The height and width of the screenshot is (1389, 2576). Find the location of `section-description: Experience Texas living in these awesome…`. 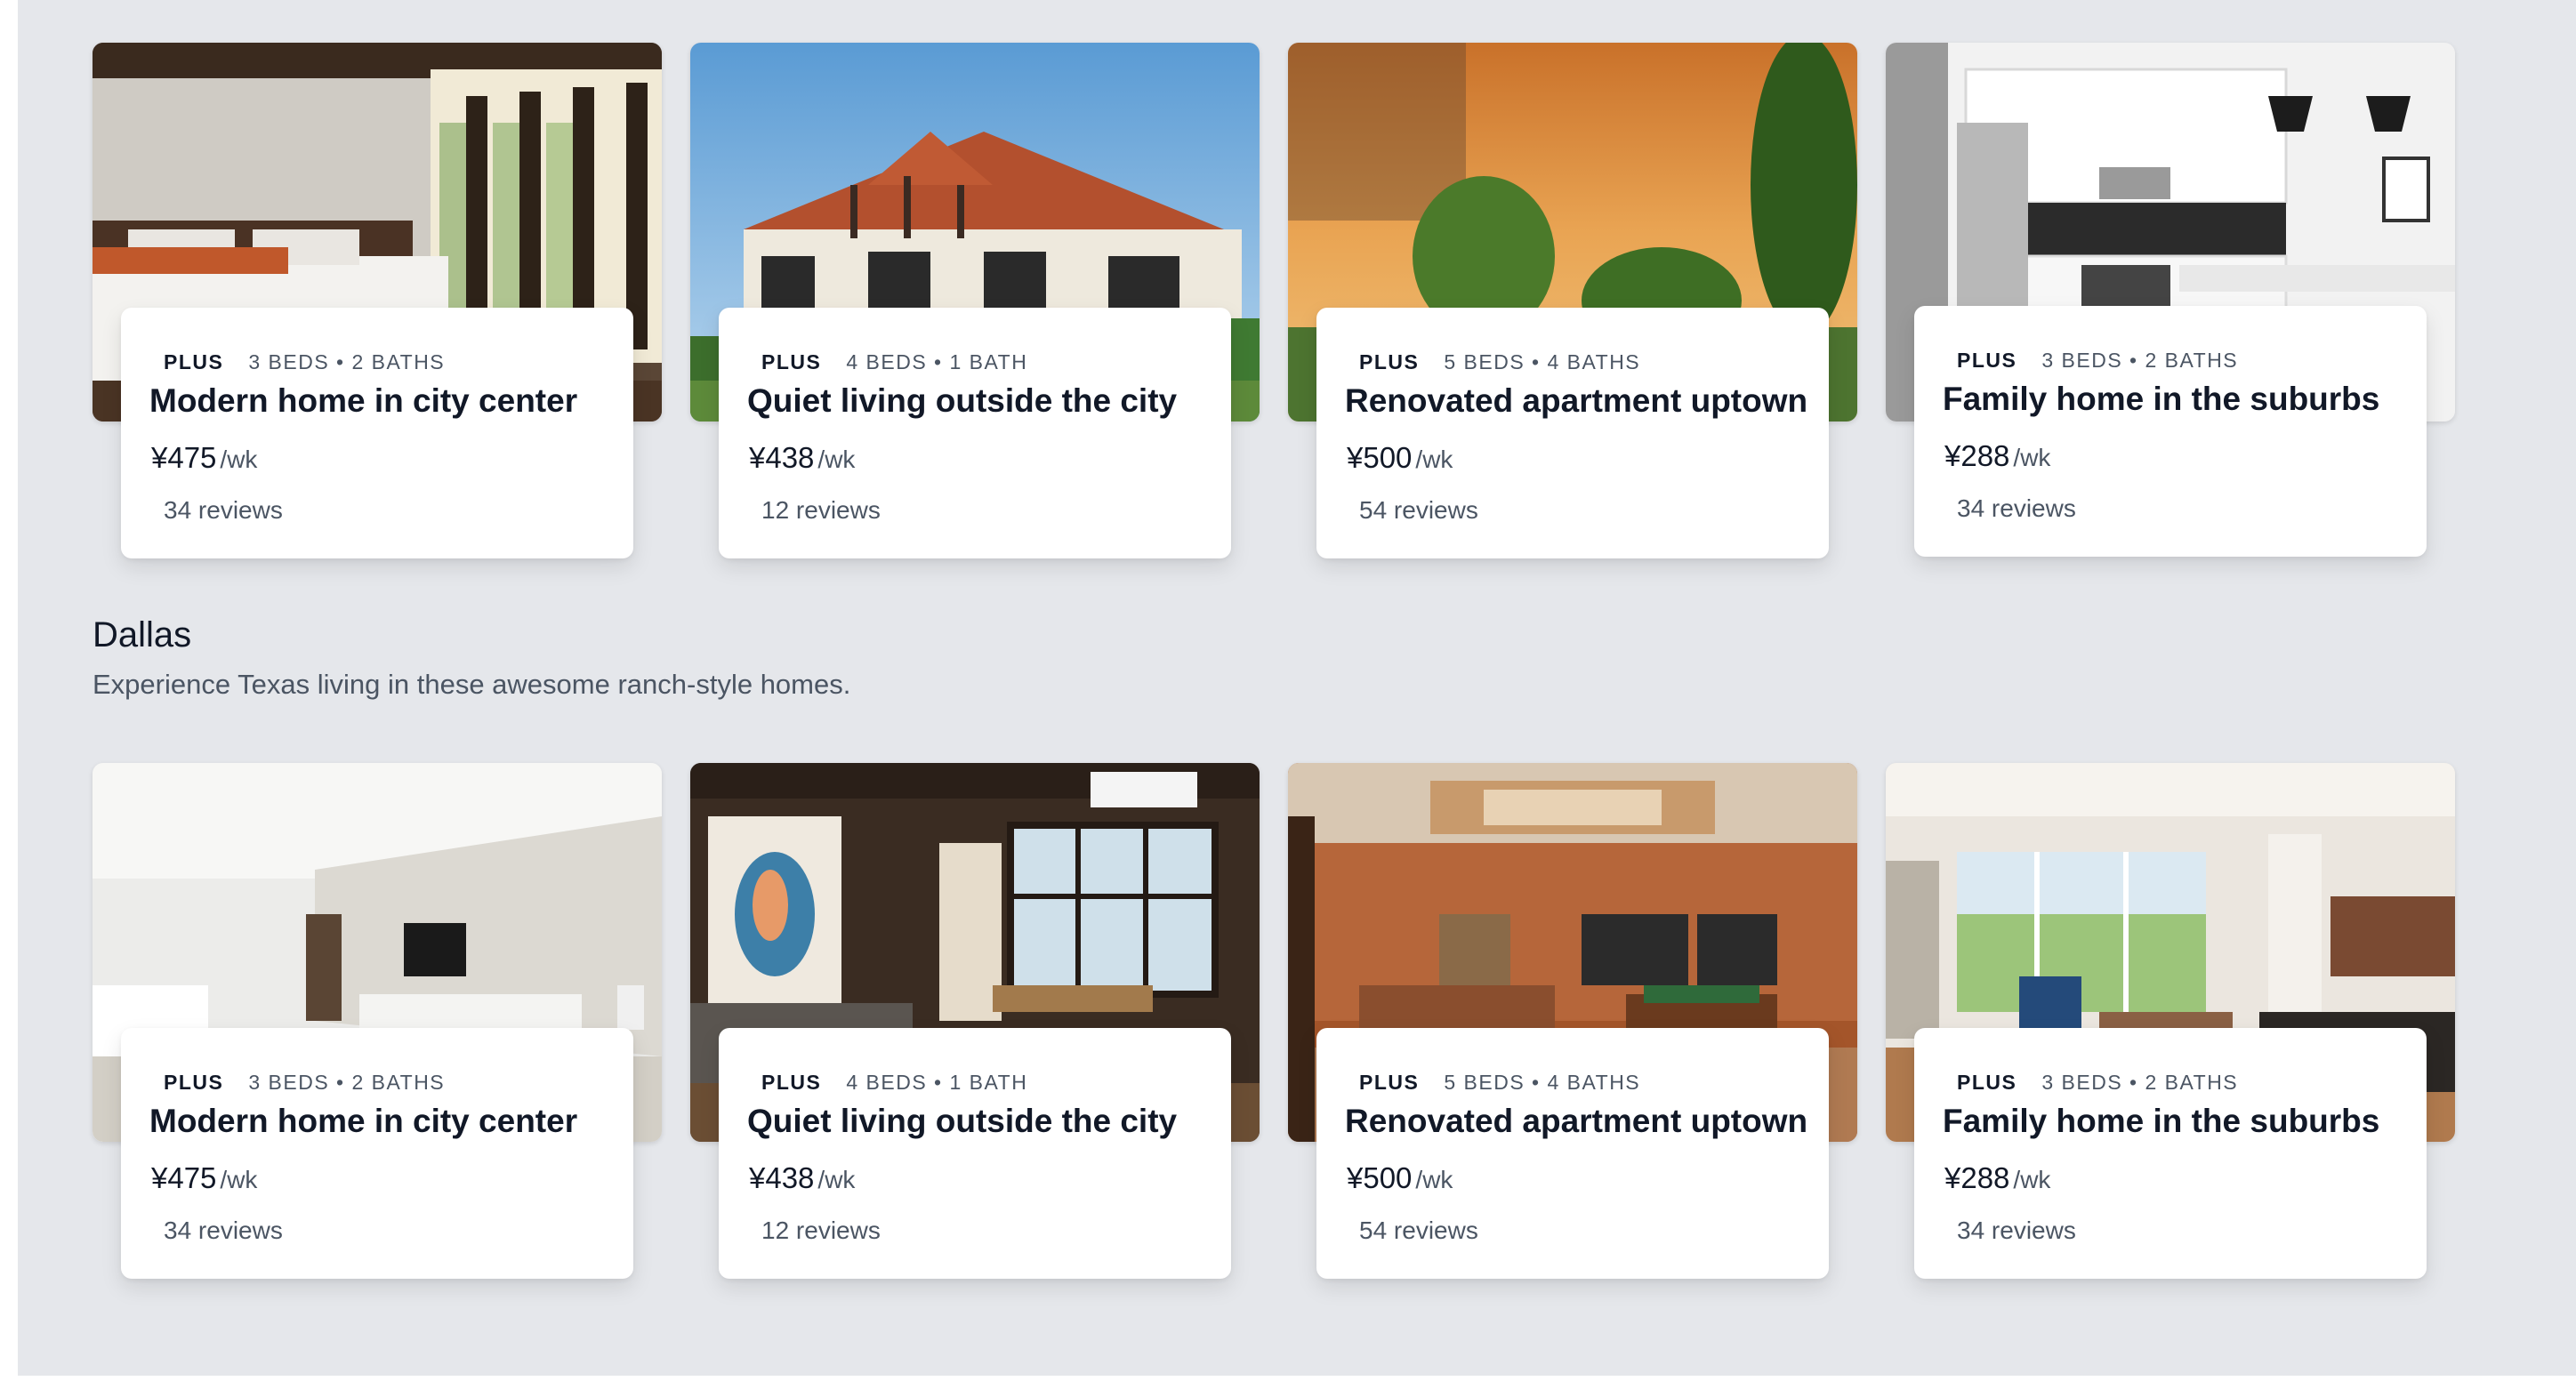

section-description: Experience Texas living in these awesome… is located at coordinates (472, 684).